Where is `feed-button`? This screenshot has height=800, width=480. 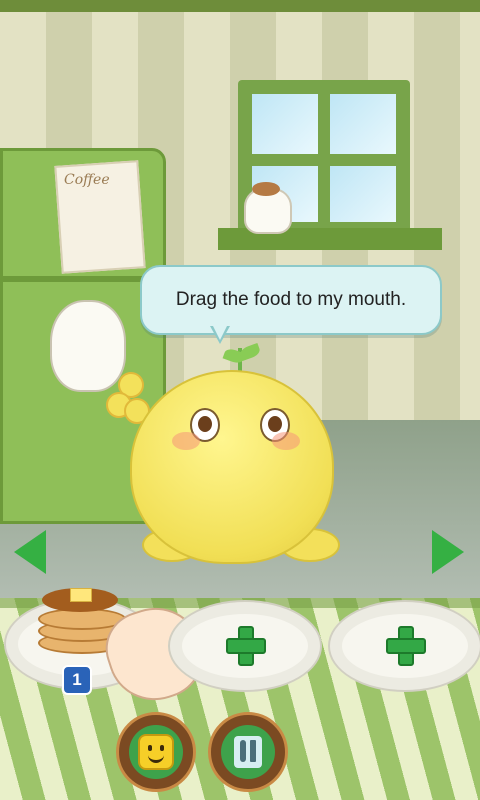 feed-button is located at coordinates (248, 752).